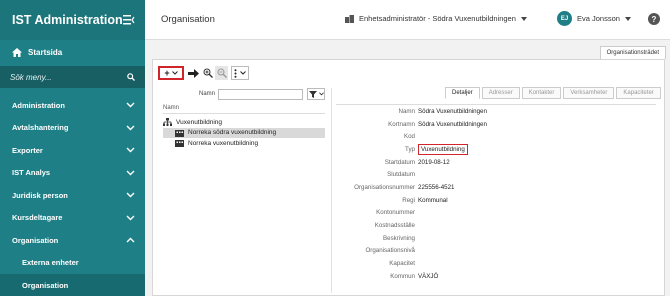  What do you see at coordinates (35, 240) in the screenshot?
I see `sidebar-item-label: Organisation` at bounding box center [35, 240].